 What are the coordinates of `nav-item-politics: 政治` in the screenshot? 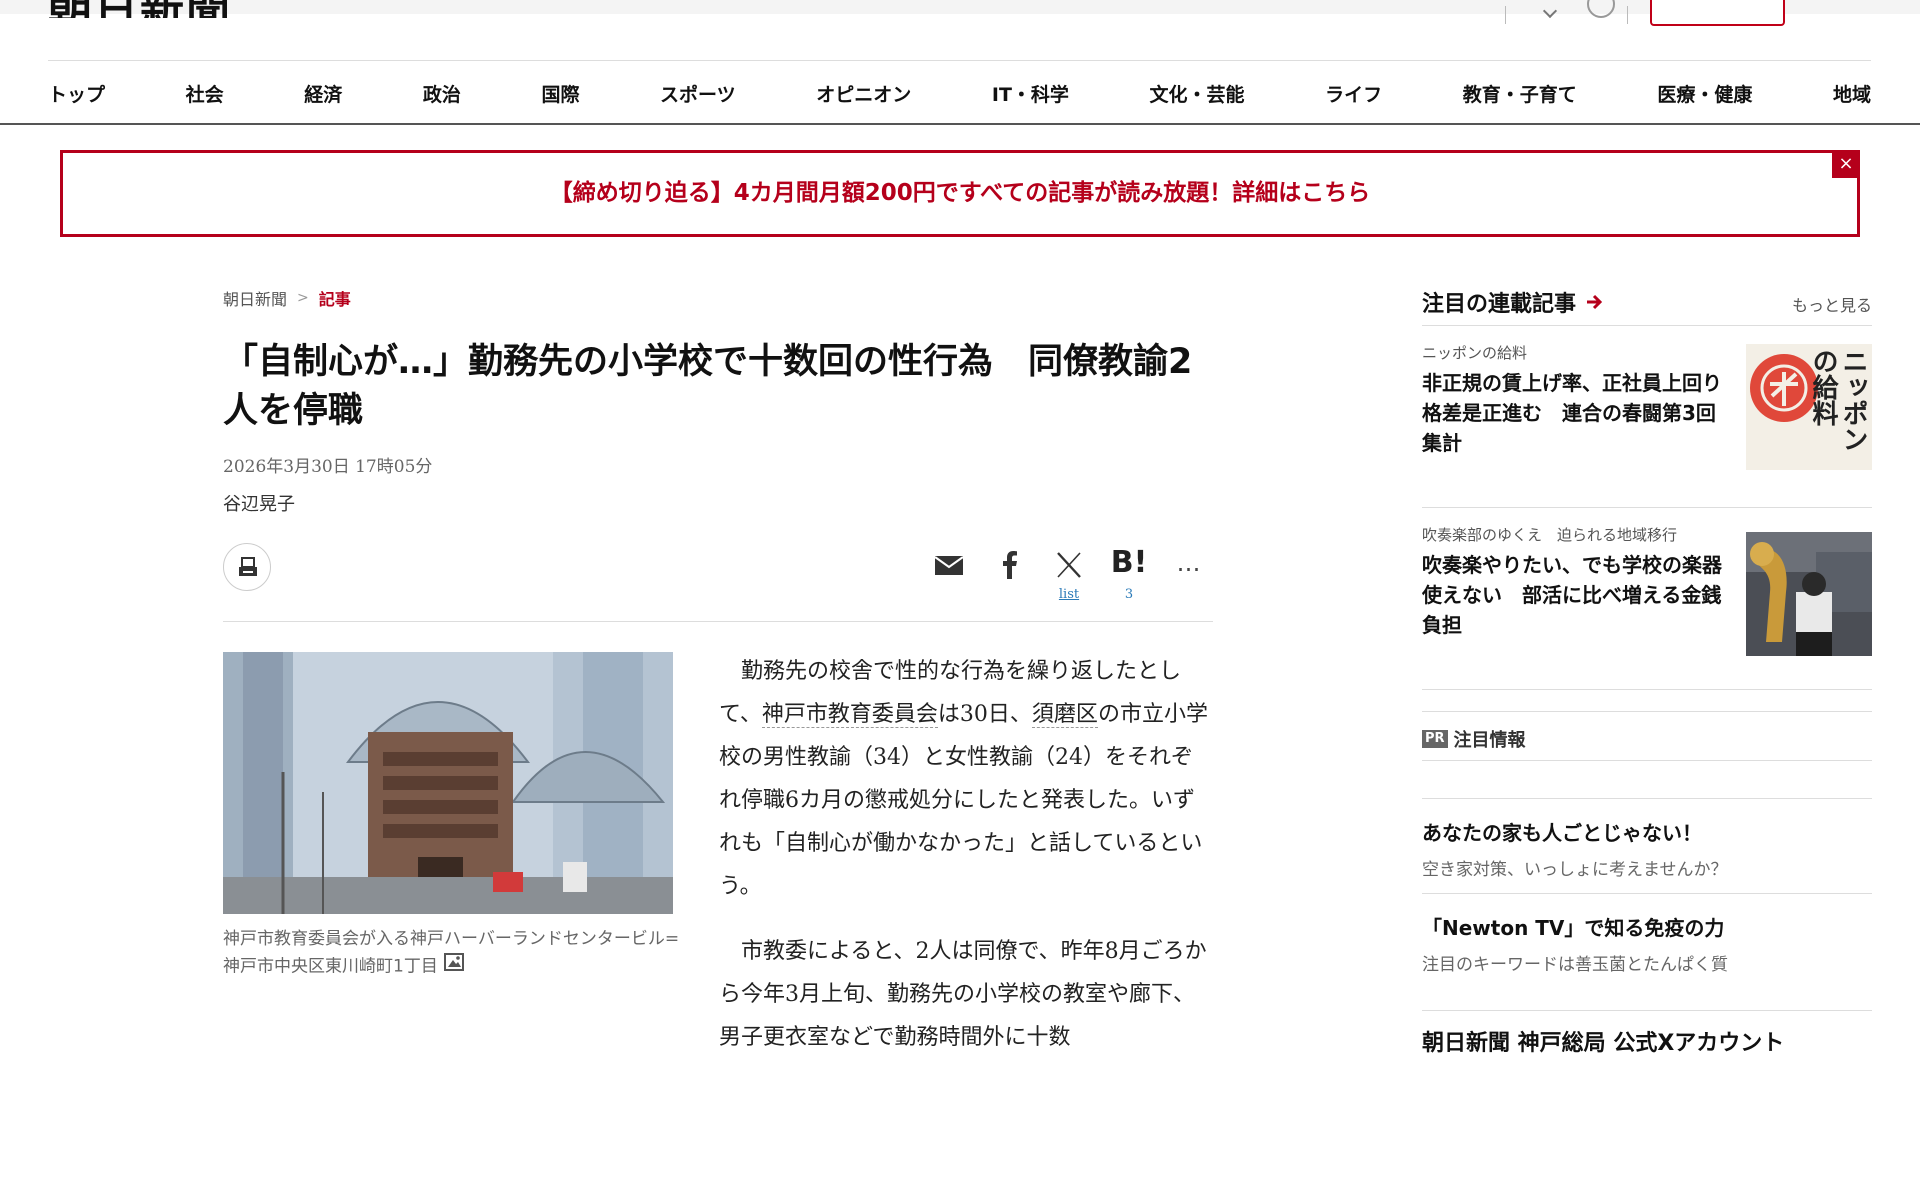 It's located at (442, 93).